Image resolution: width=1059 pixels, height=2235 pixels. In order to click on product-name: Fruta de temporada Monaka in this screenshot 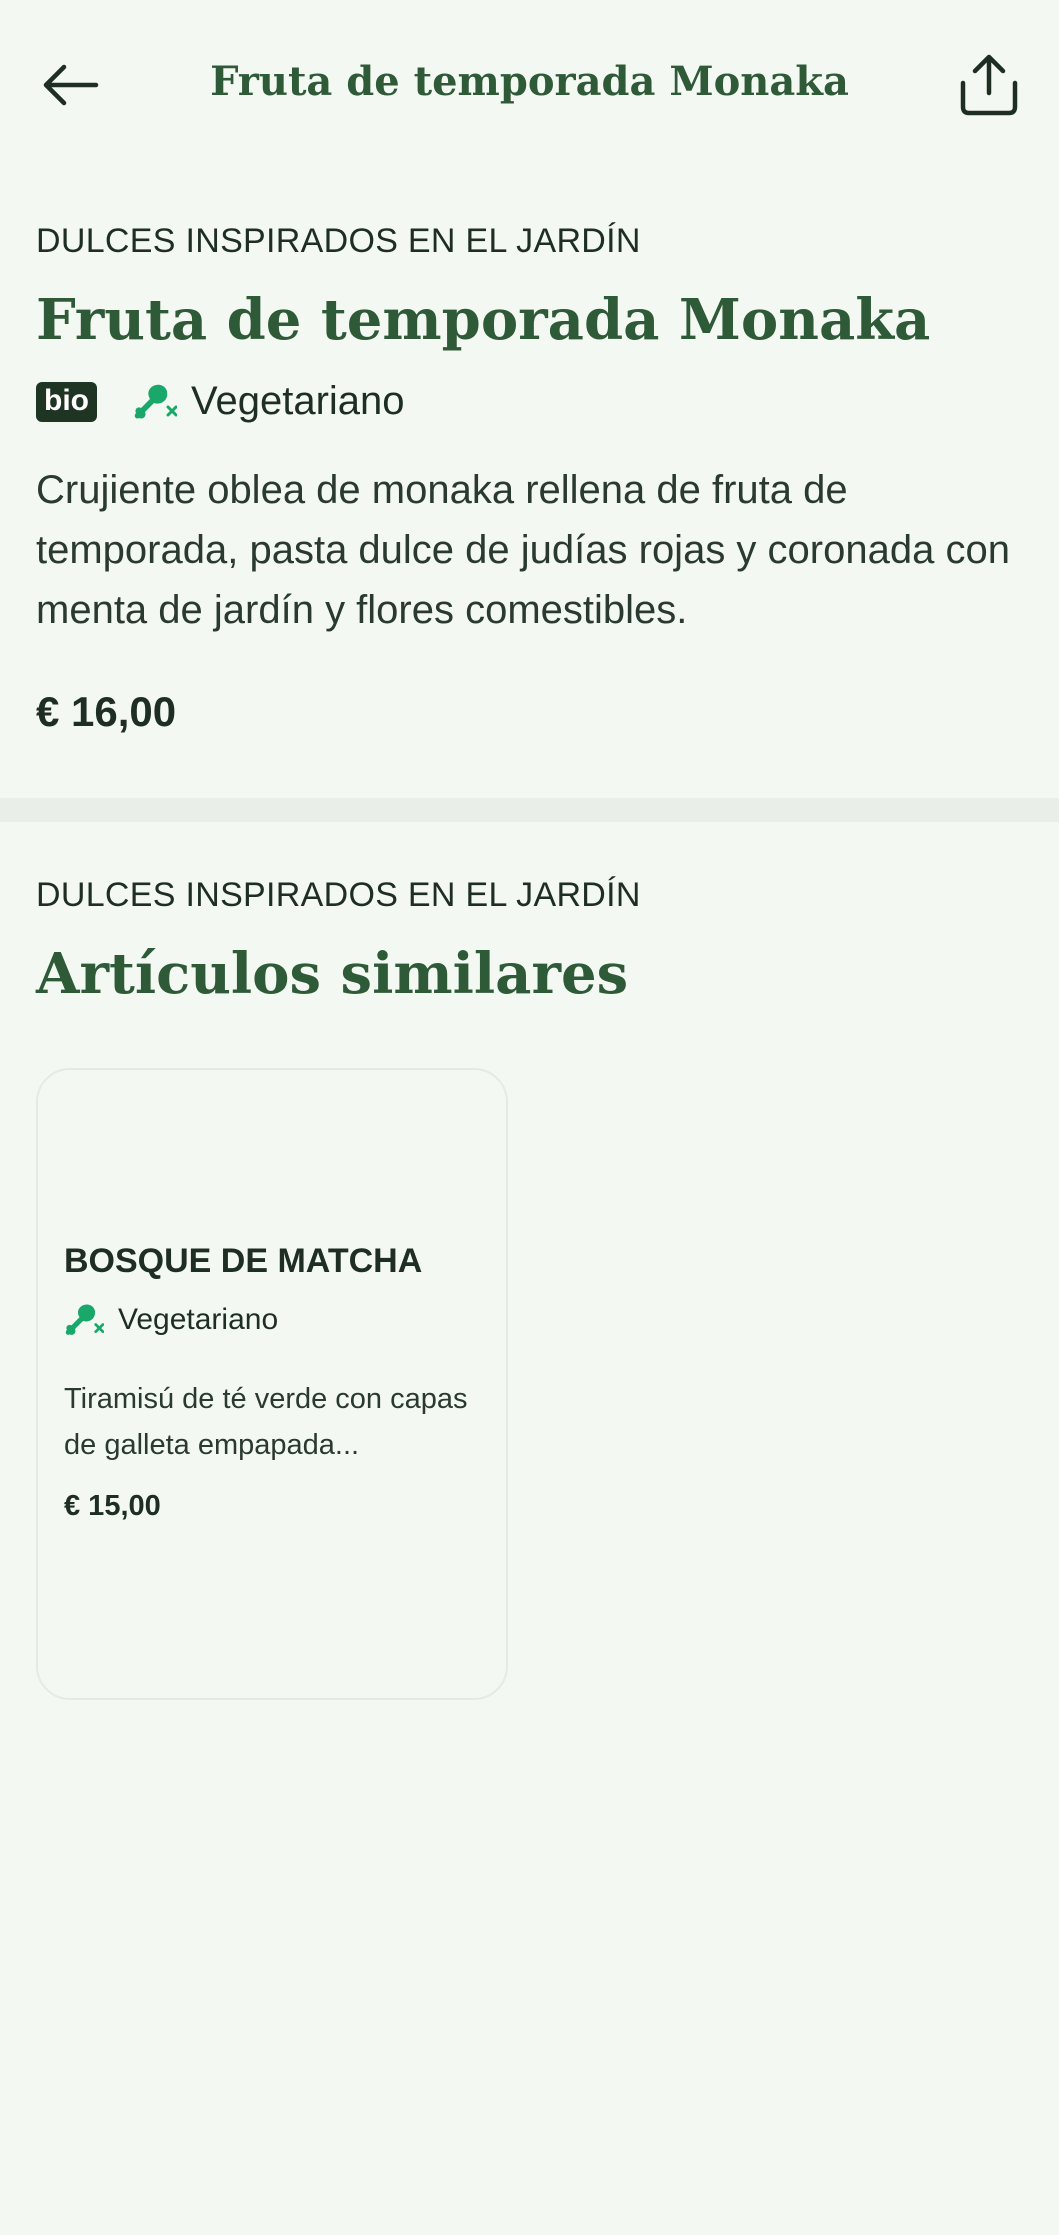, I will do `click(483, 320)`.